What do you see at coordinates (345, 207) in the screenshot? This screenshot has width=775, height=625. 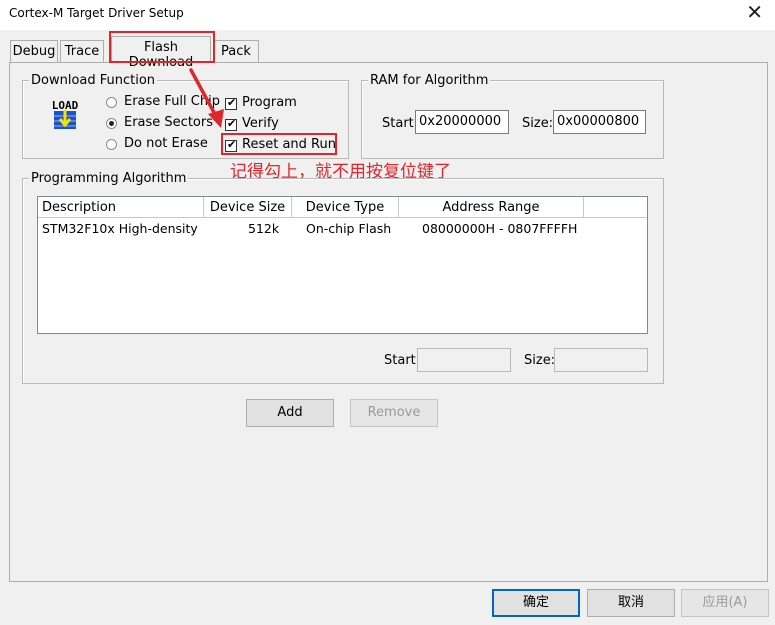 I see `column-header-device-type: Device Type` at bounding box center [345, 207].